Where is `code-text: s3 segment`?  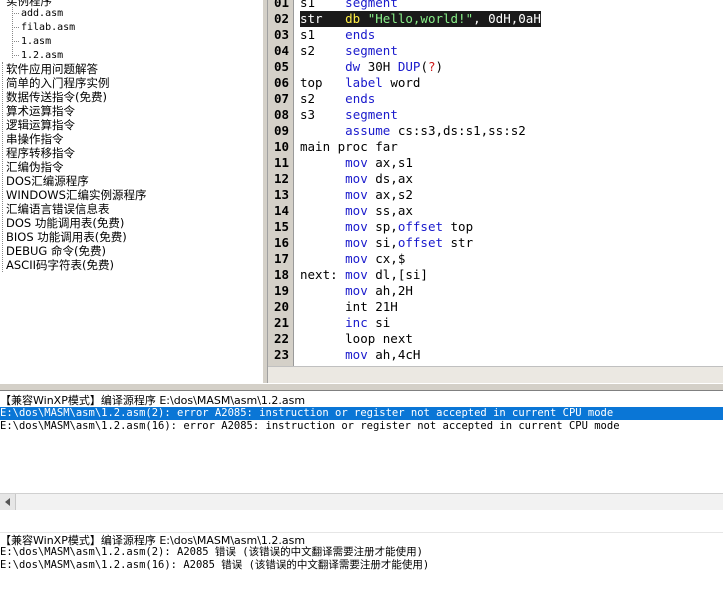 code-text: s3 segment is located at coordinates (349, 115).